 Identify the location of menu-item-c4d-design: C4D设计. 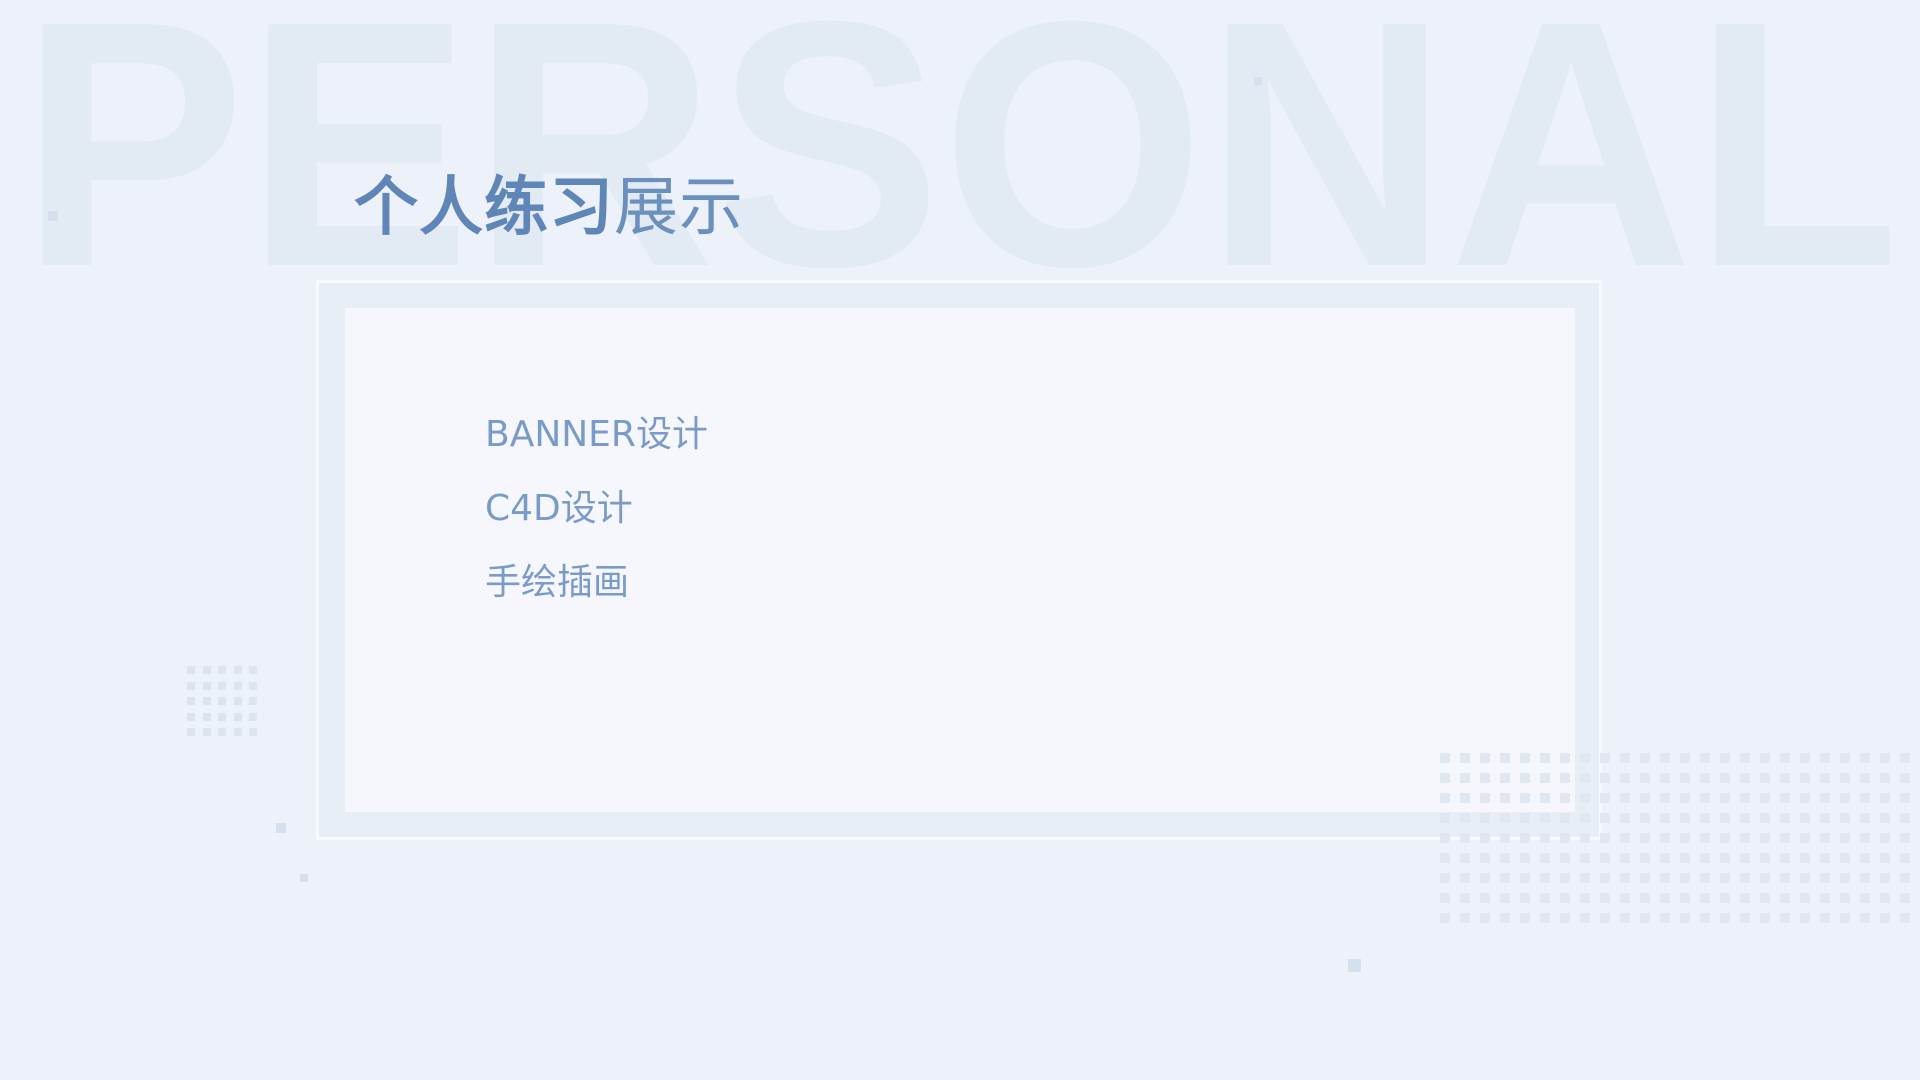
(596, 524).